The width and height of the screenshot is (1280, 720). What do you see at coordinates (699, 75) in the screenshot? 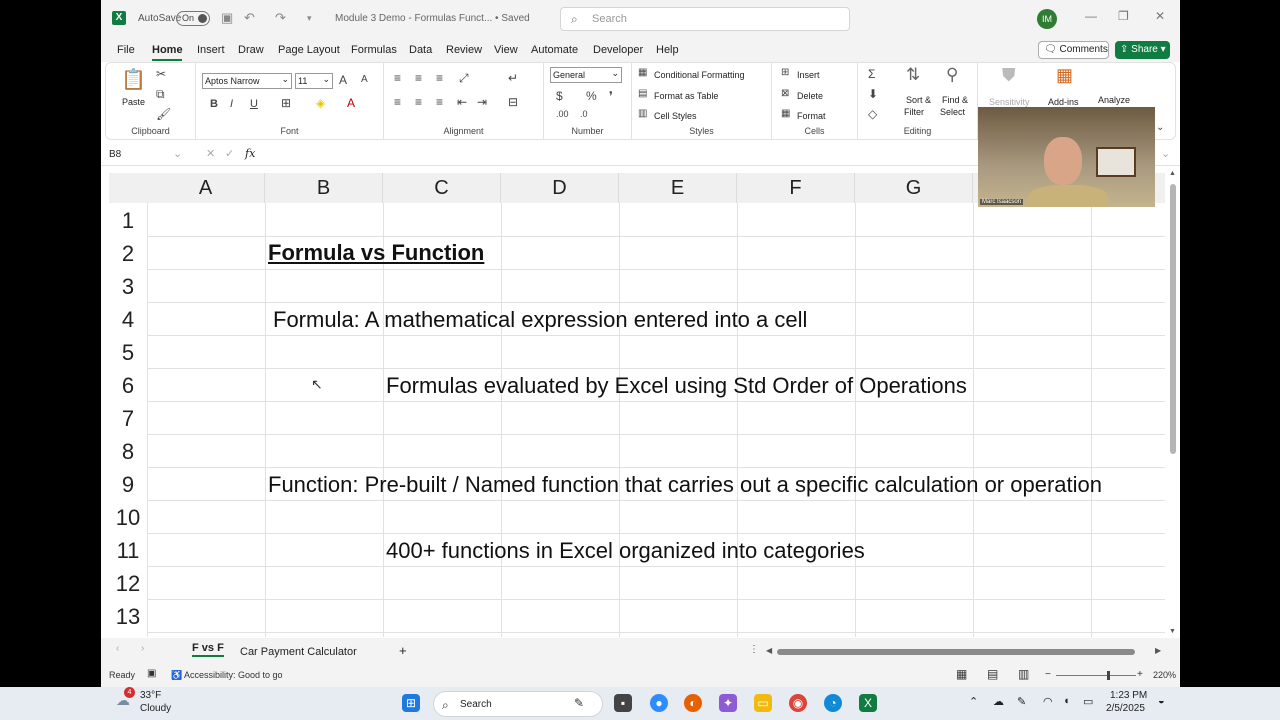
I see `conditional-formatting-button: Conditional Formatting` at bounding box center [699, 75].